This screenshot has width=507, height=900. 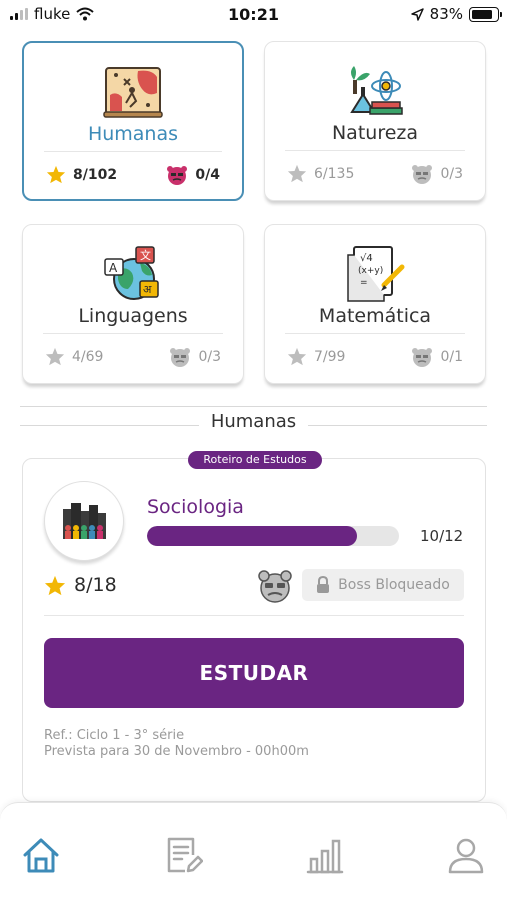 What do you see at coordinates (334, 173) in the screenshot?
I see `star-count-value: 6/135` at bounding box center [334, 173].